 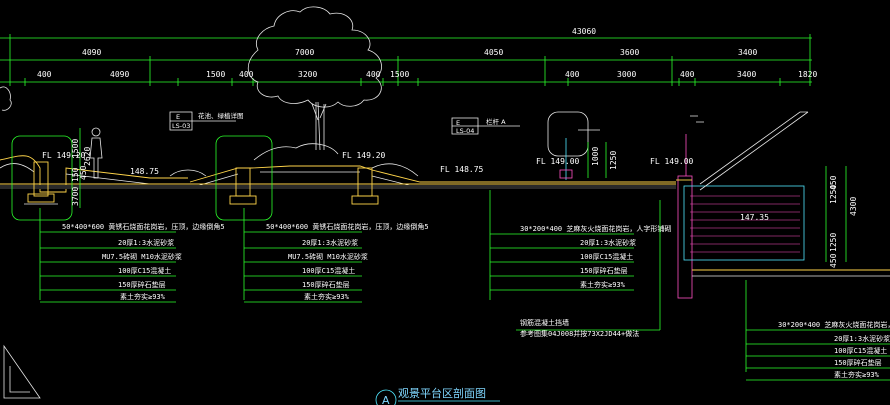 I want to click on svg-text: 栏杆 A, so click(x=496, y=121).